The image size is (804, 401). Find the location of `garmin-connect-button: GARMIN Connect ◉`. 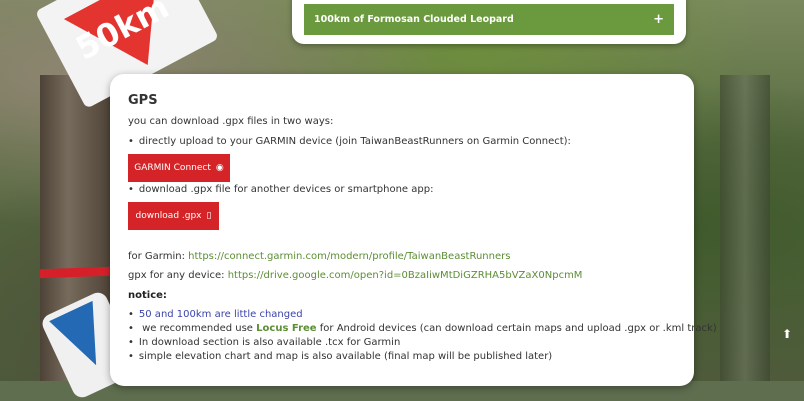

garmin-connect-button: GARMIN Connect ◉ is located at coordinates (179, 168).